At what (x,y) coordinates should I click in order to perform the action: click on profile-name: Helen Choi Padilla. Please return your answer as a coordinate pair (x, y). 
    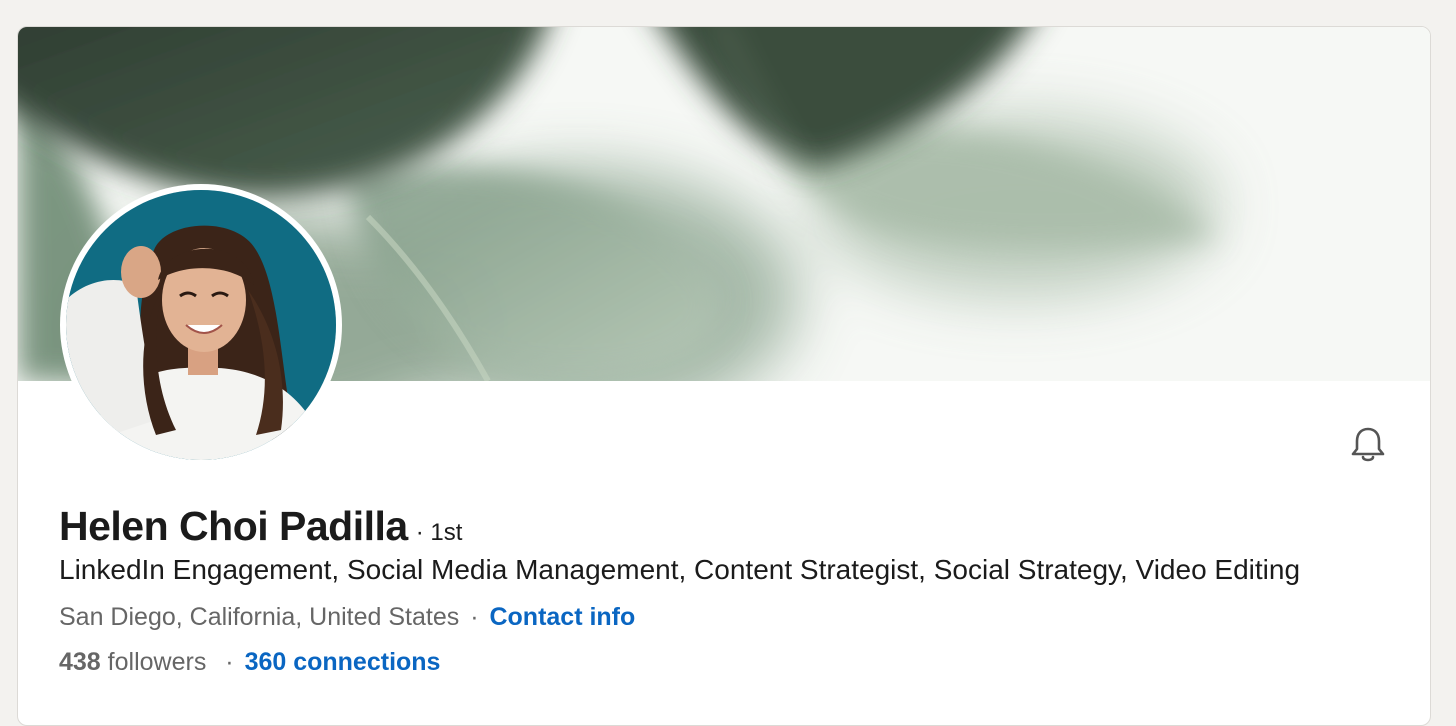
    Looking at the image, I should click on (233, 526).